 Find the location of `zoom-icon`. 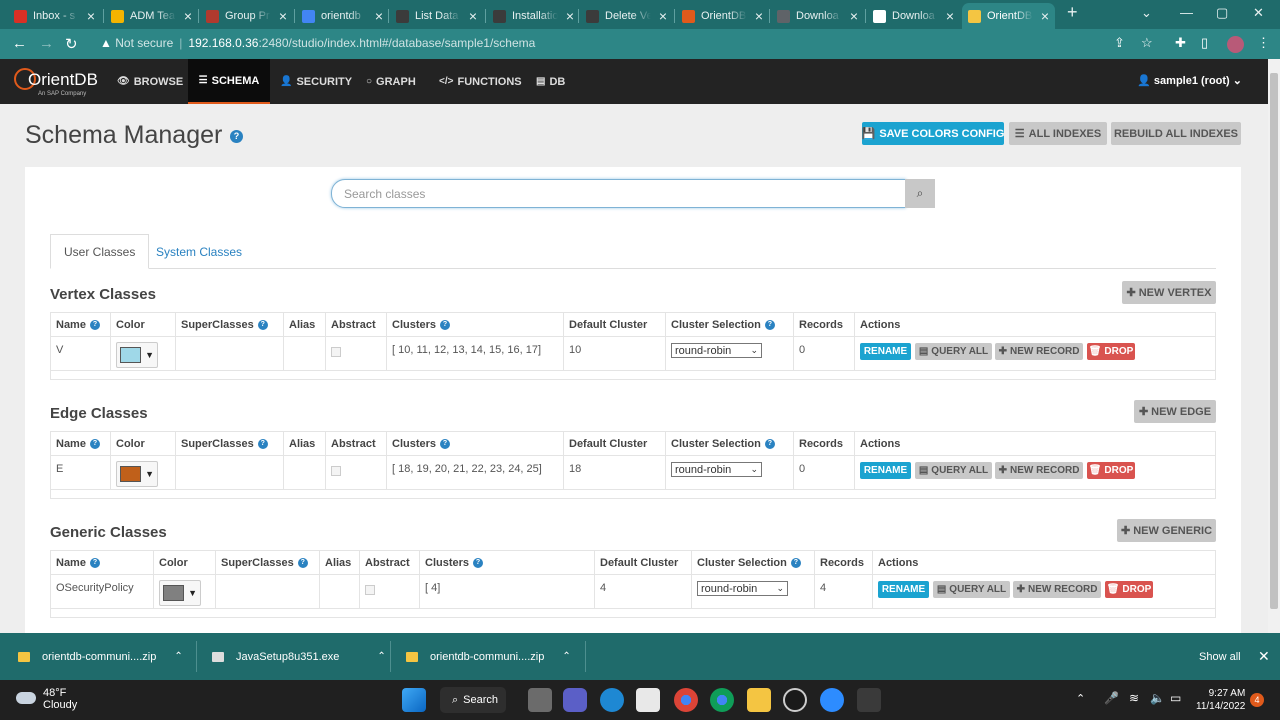

zoom-icon is located at coordinates (832, 700).